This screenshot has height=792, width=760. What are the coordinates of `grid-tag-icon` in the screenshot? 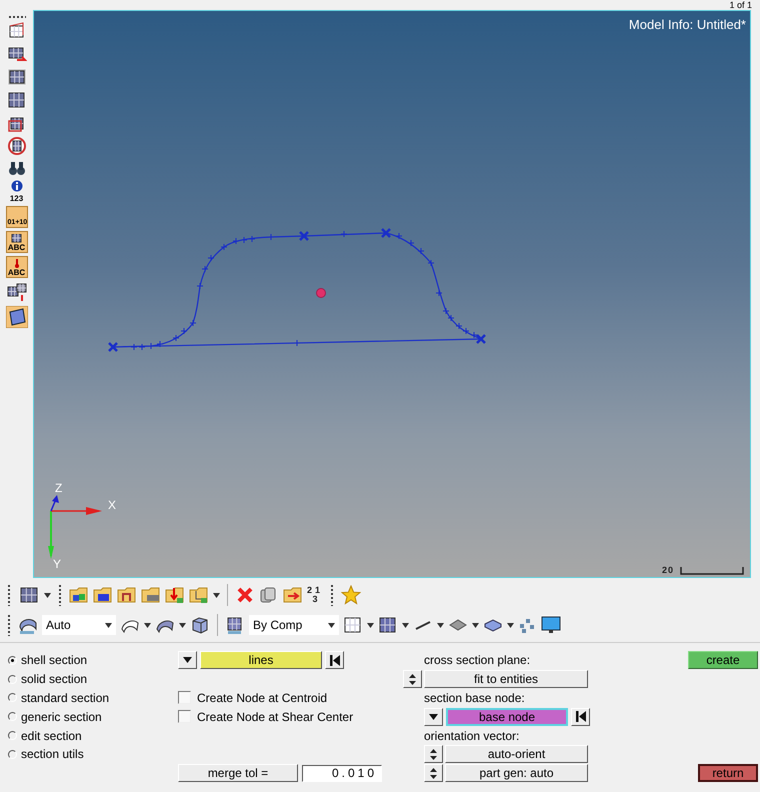 It's located at (16, 238).